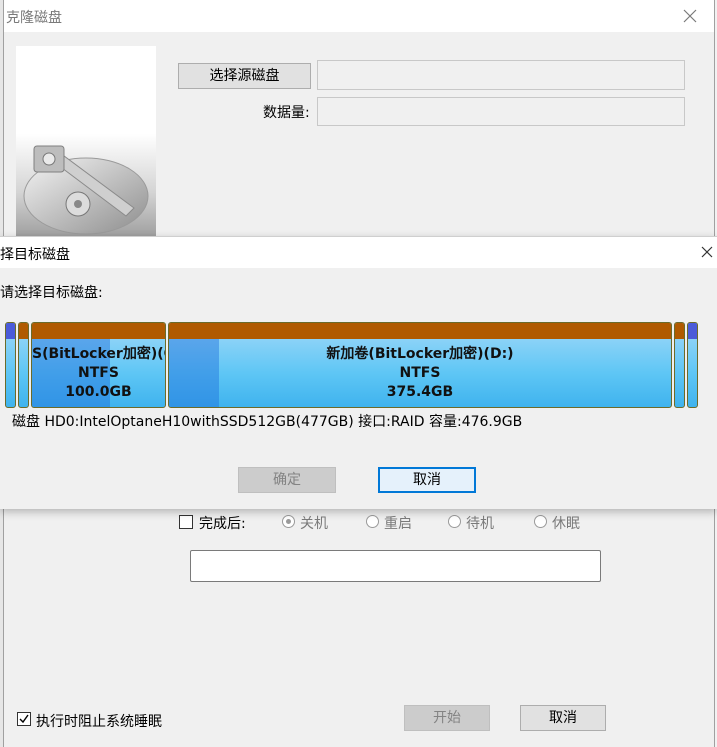 Image resolution: width=717 pixels, height=747 pixels. I want to click on radio-hibernate-label: 休眠, so click(566, 524).